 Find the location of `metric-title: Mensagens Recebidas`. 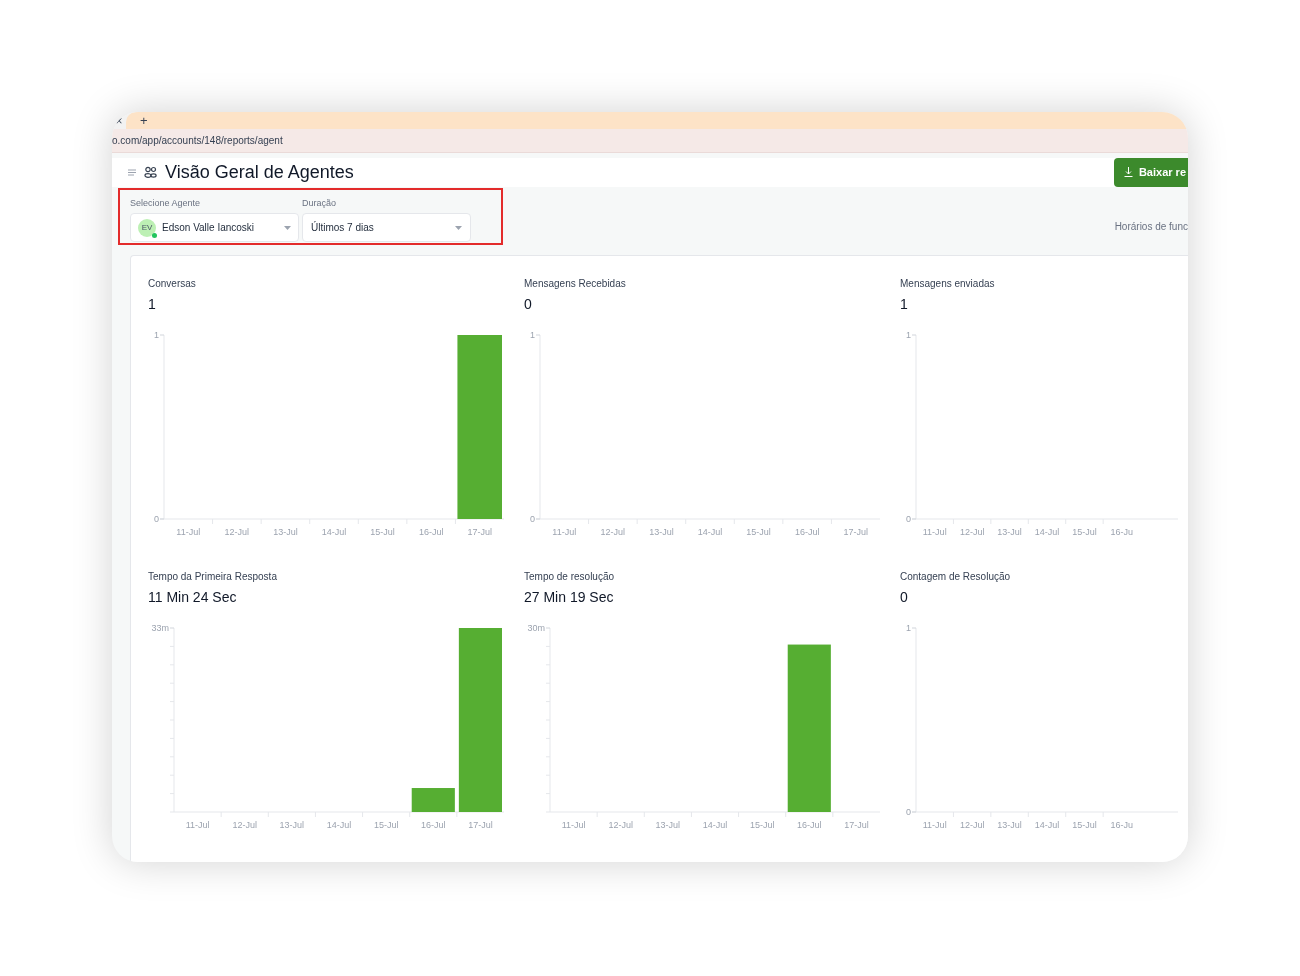

metric-title: Mensagens Recebidas is located at coordinates (575, 284).